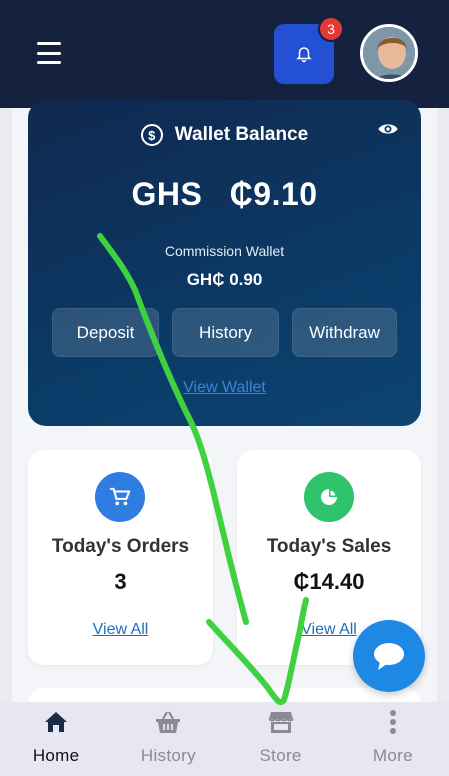 The height and width of the screenshot is (776, 449). What do you see at coordinates (224, 279) in the screenshot?
I see `commission-value: GH₵ 0.90` at bounding box center [224, 279].